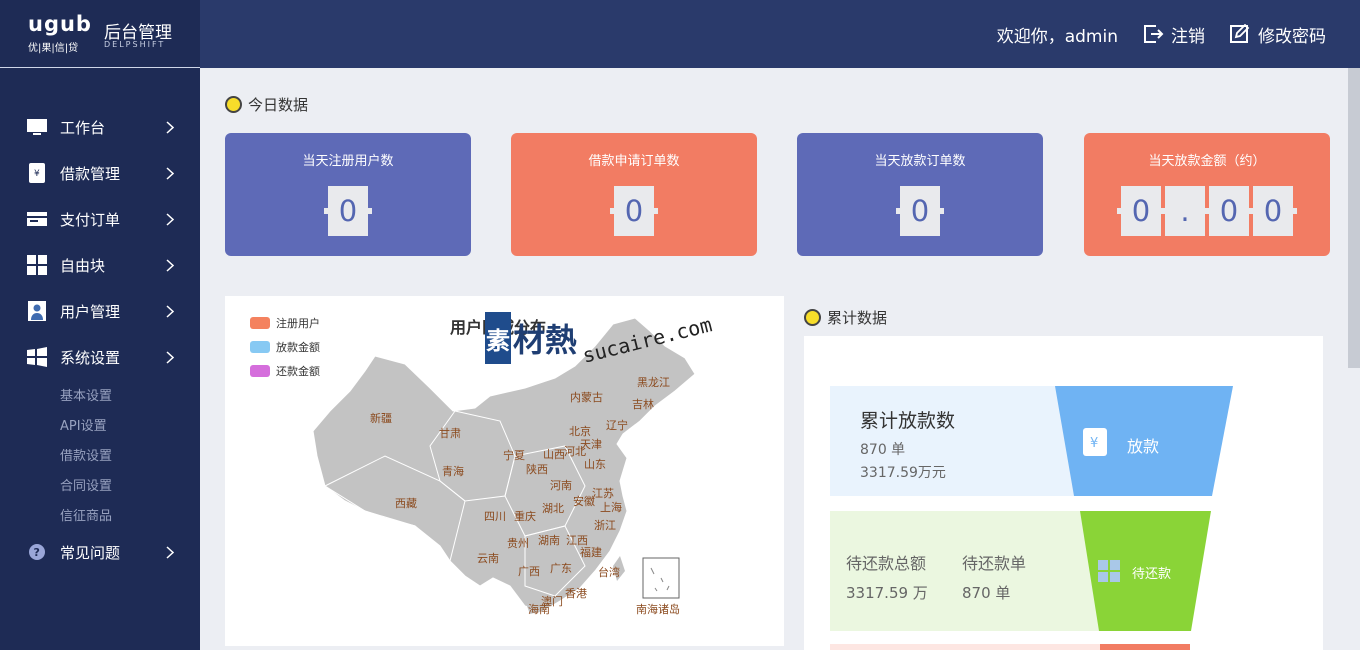  What do you see at coordinates (575, 451) in the screenshot?
I see `province-label: 河北` at bounding box center [575, 451].